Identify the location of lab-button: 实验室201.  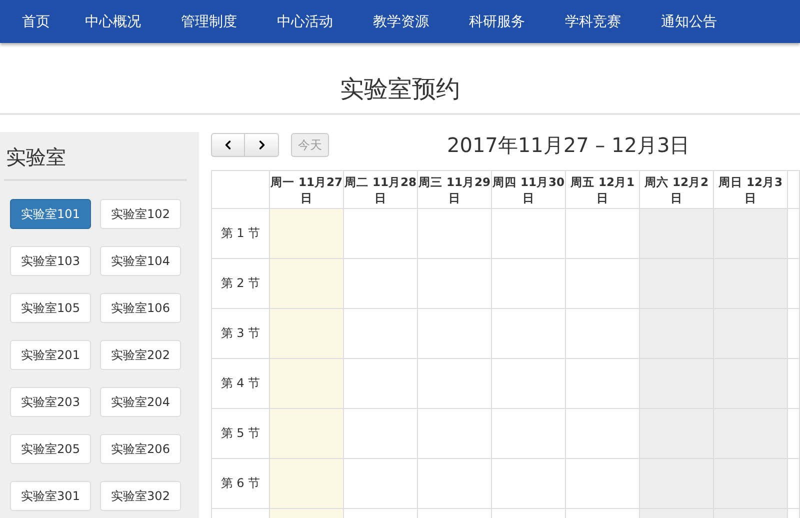
(50, 355).